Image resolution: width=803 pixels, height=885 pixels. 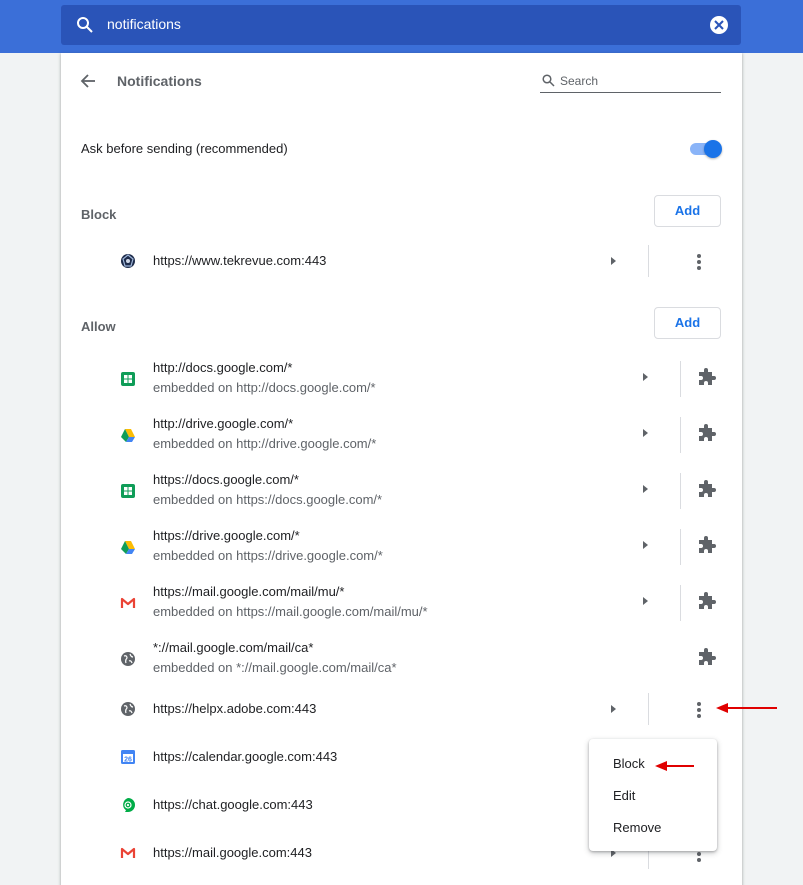 I want to click on site-url: https://drive.google.com/*, so click(x=226, y=535).